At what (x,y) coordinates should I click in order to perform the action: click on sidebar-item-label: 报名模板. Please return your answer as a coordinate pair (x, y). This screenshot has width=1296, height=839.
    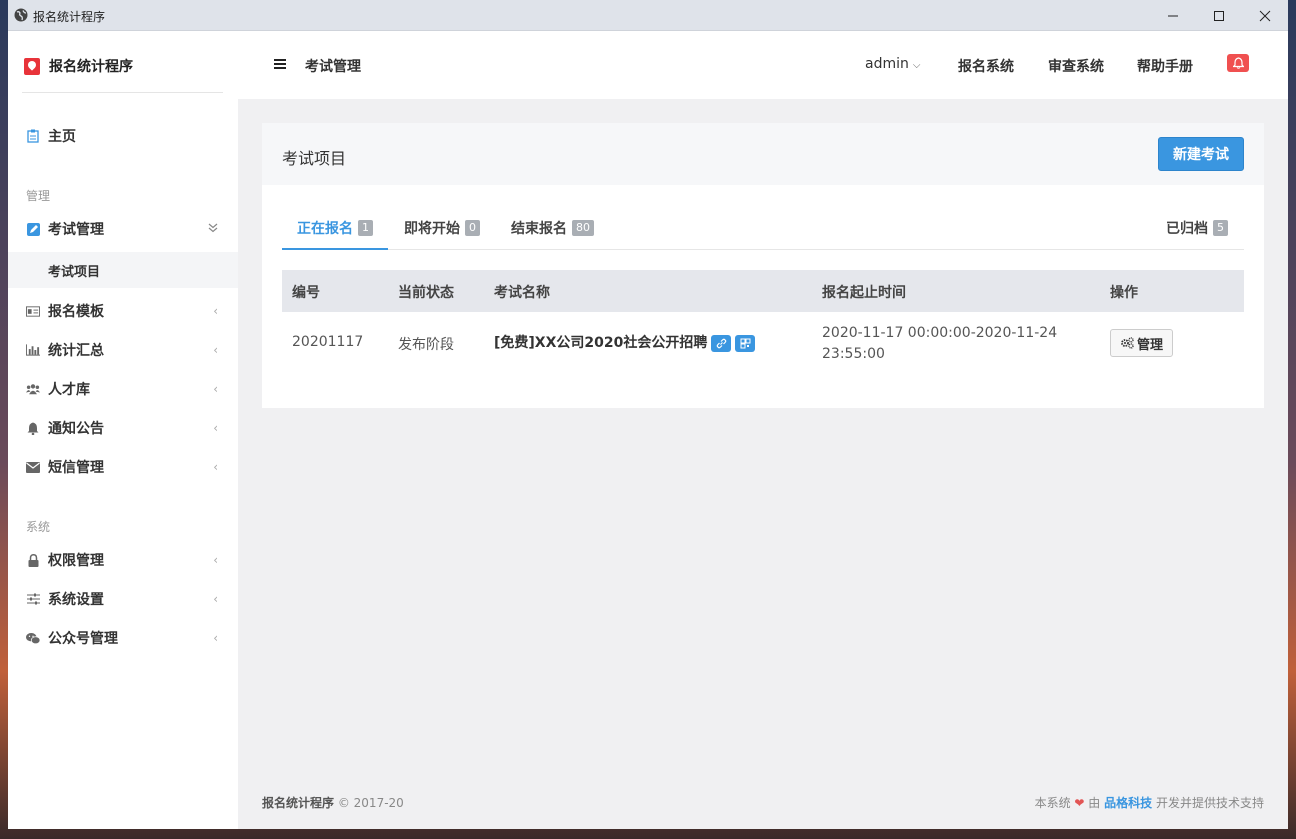
    Looking at the image, I should click on (76, 312).